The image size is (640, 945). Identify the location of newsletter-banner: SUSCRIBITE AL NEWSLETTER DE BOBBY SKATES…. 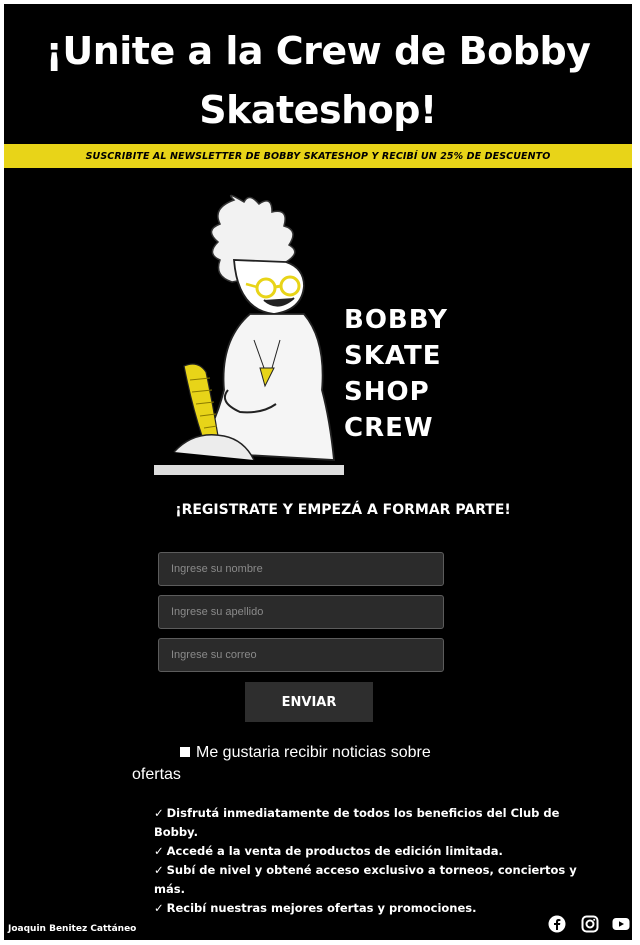
(318, 156).